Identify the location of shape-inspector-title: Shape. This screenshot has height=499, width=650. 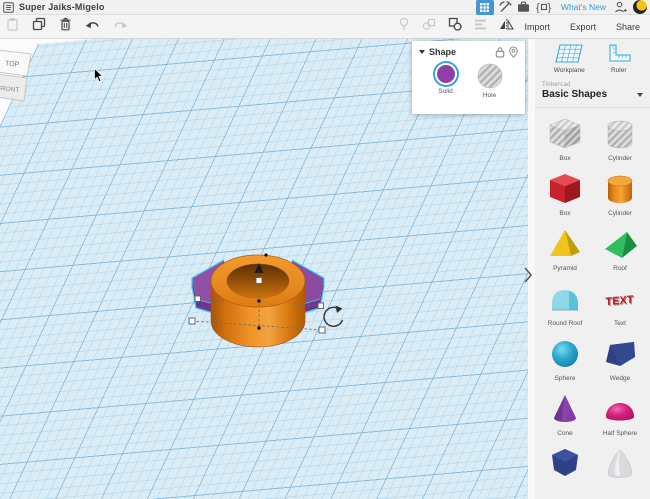
(443, 52).